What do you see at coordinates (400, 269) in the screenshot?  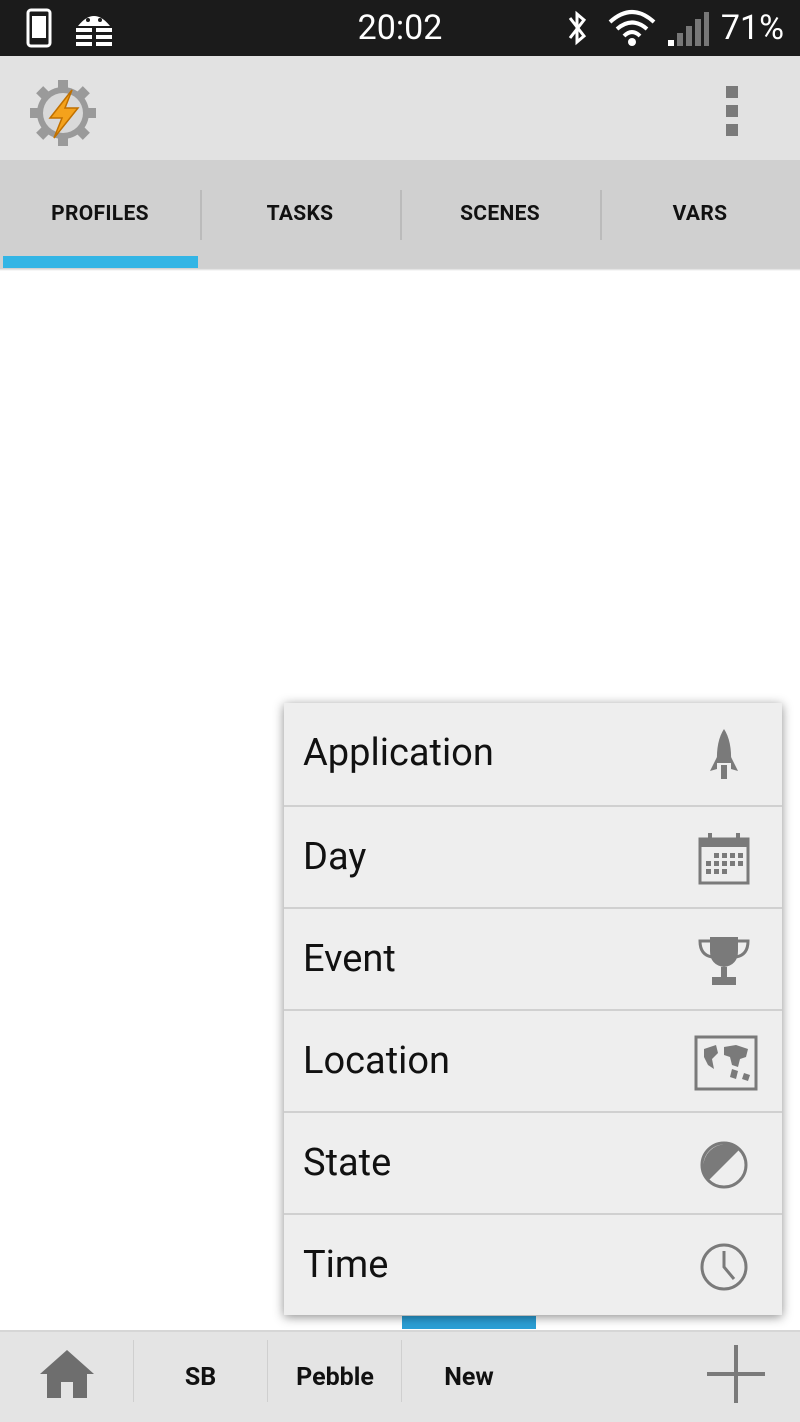 I see `tab-bar-shadow` at bounding box center [400, 269].